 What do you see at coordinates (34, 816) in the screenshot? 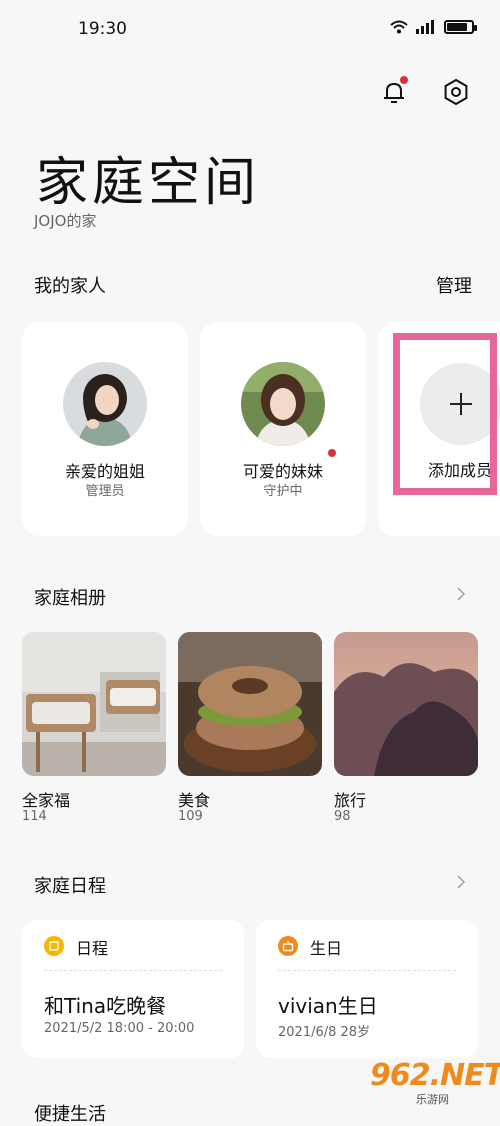
I see `album-count: 114` at bounding box center [34, 816].